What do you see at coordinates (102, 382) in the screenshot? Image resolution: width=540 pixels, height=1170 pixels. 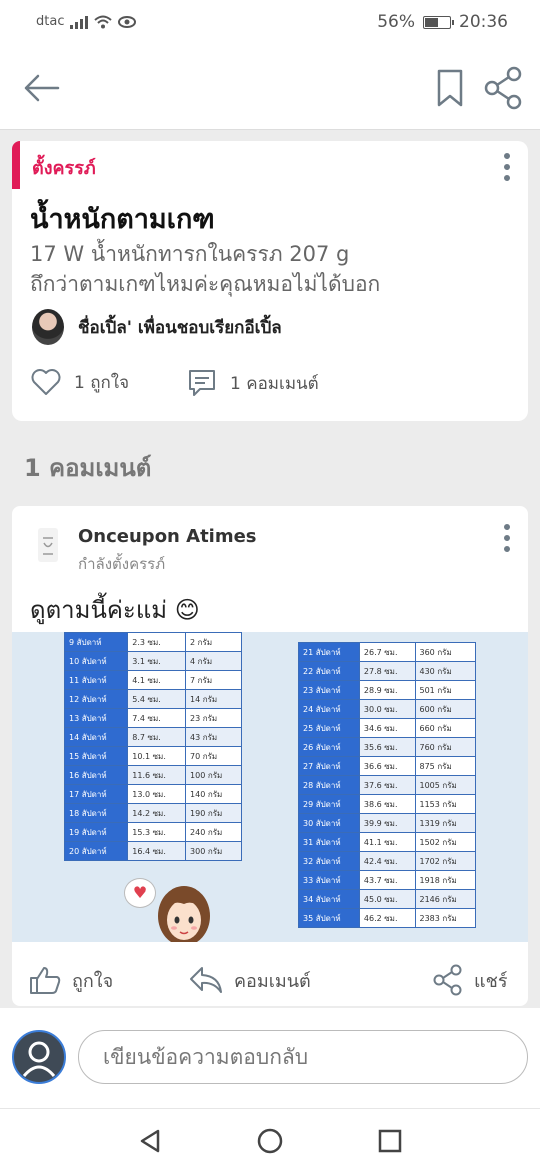 I see `like-count: 1 ถูกใจ` at bounding box center [102, 382].